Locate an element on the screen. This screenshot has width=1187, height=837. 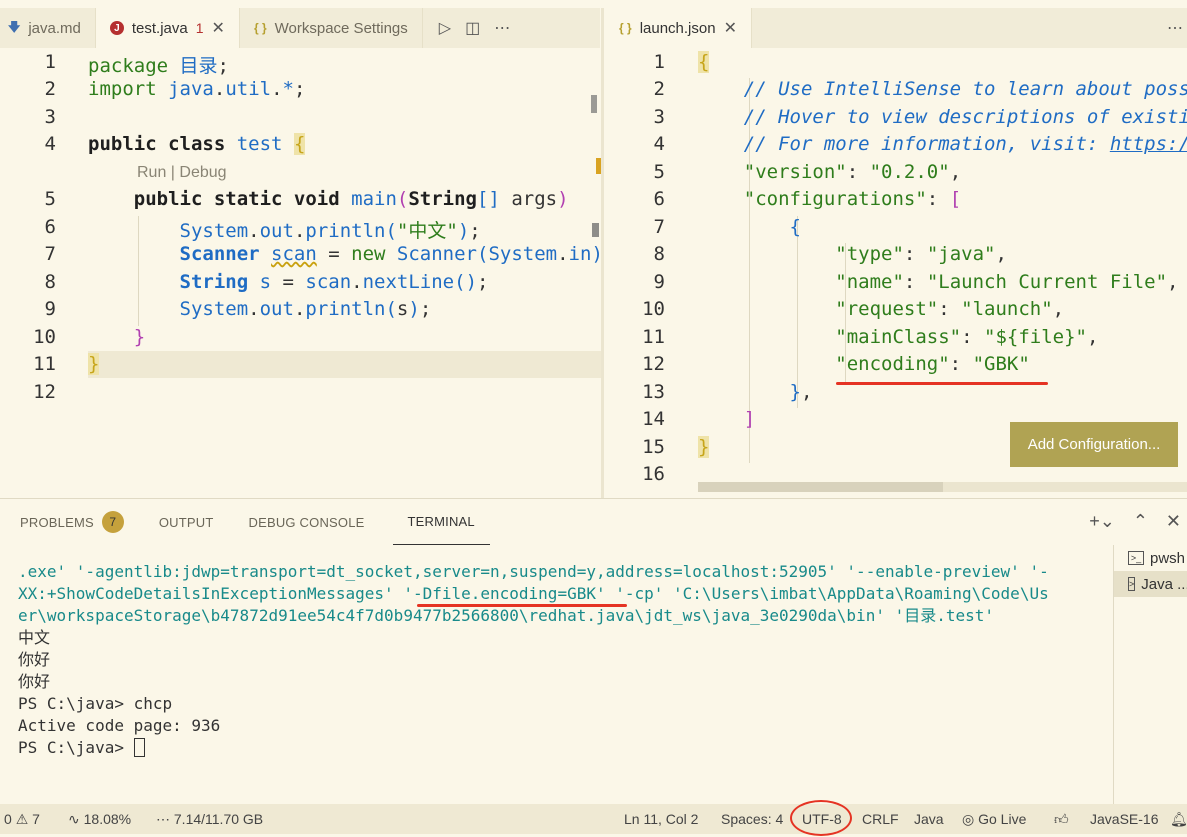
code-line: }, is located at coordinates (801, 392).